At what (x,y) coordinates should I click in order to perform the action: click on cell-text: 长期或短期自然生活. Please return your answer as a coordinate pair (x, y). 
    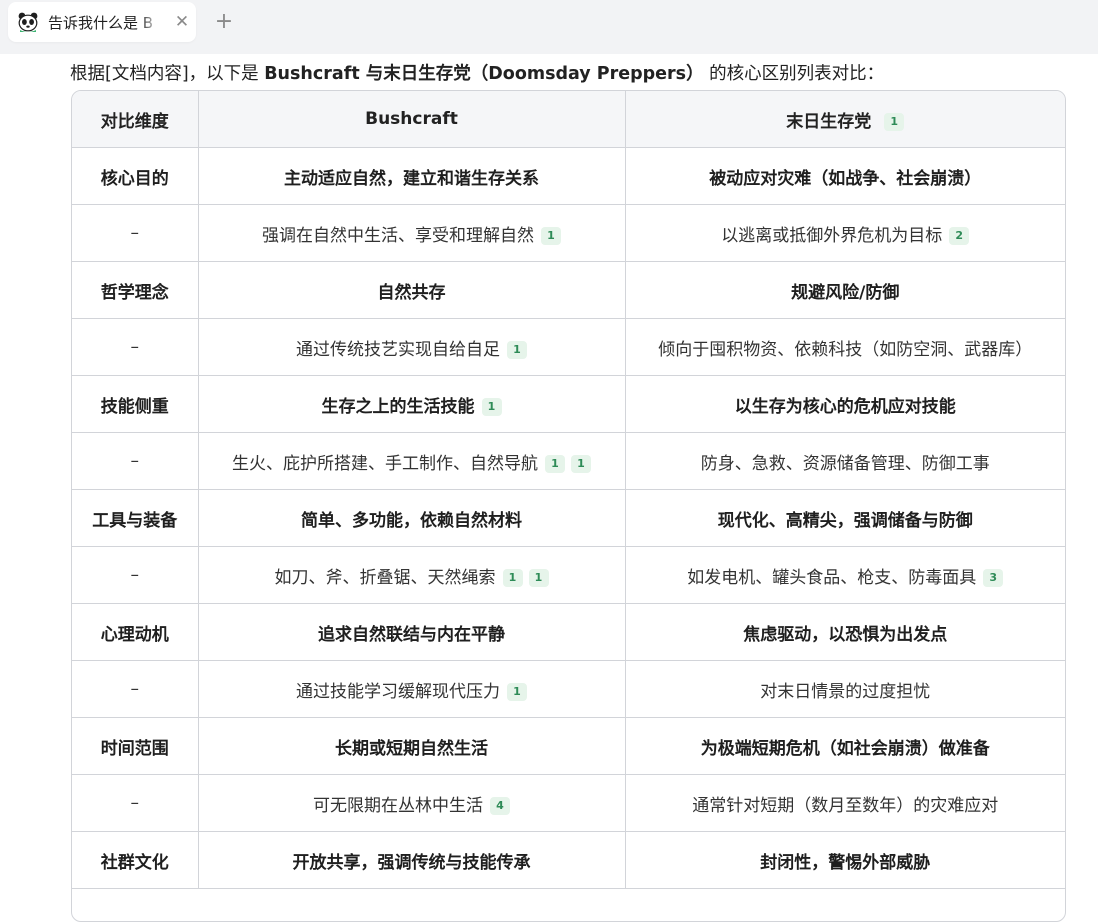
    Looking at the image, I should click on (411, 748).